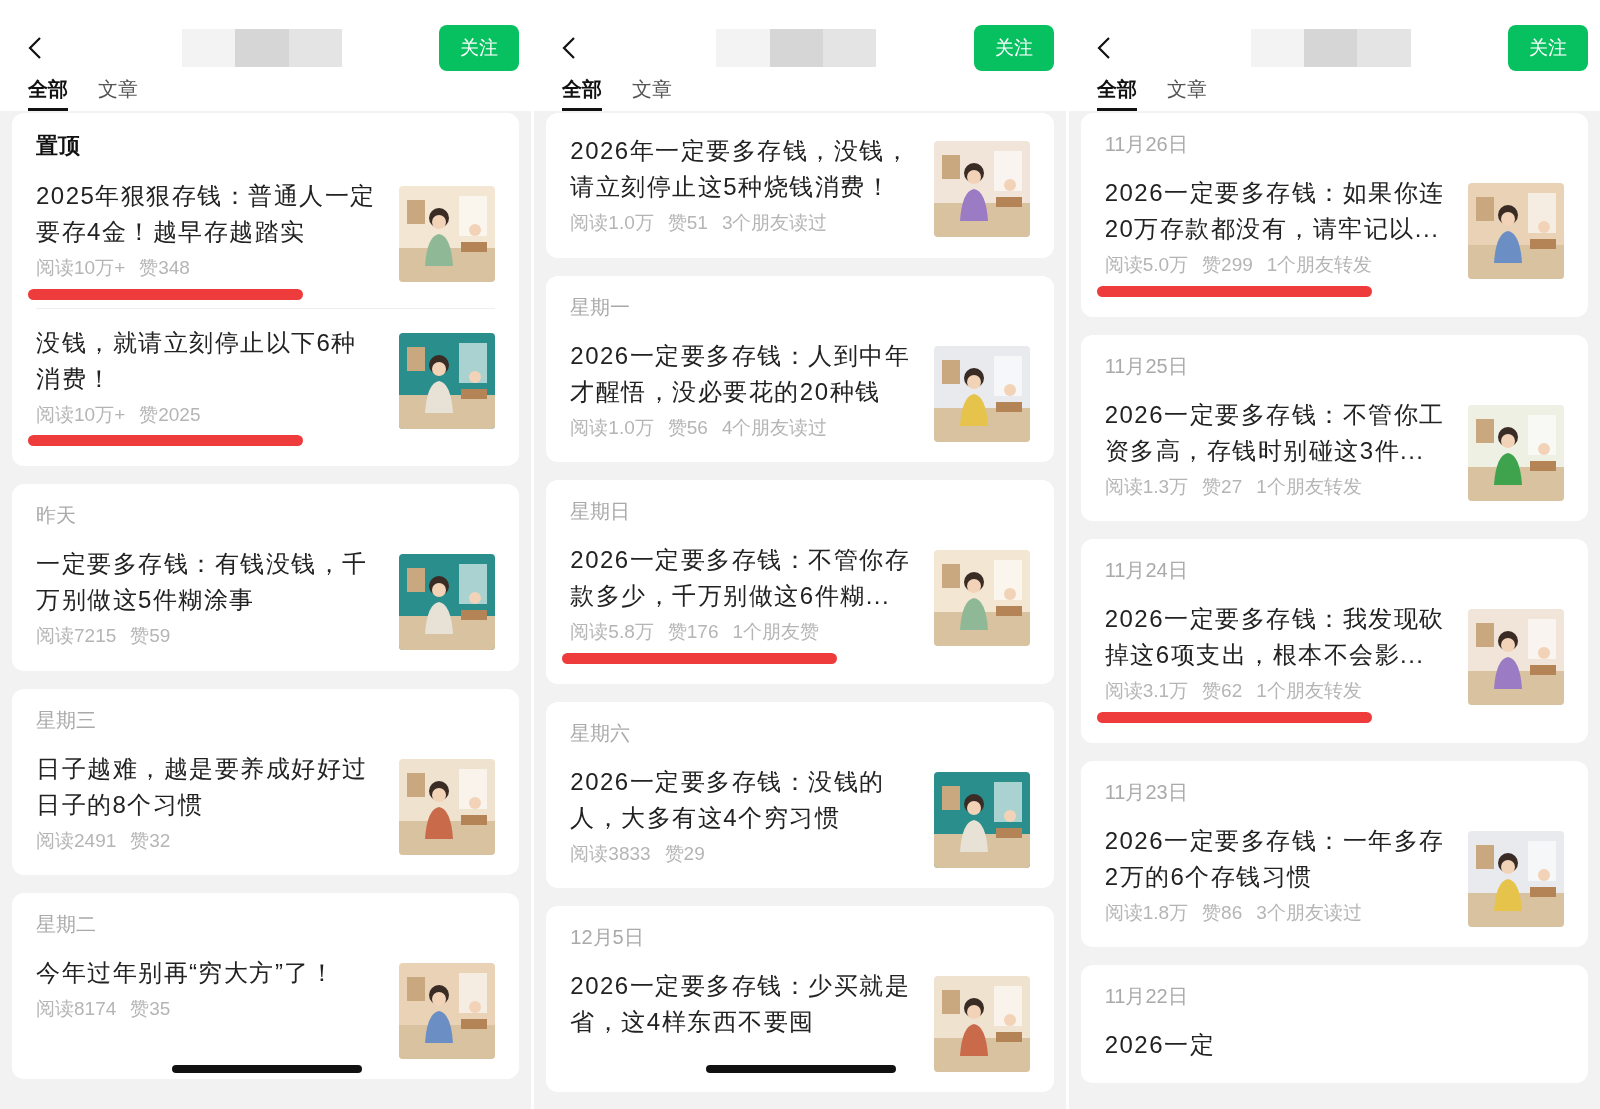  Describe the element at coordinates (774, 427) in the screenshot. I see `stat-text: 4个朋友读过` at that location.